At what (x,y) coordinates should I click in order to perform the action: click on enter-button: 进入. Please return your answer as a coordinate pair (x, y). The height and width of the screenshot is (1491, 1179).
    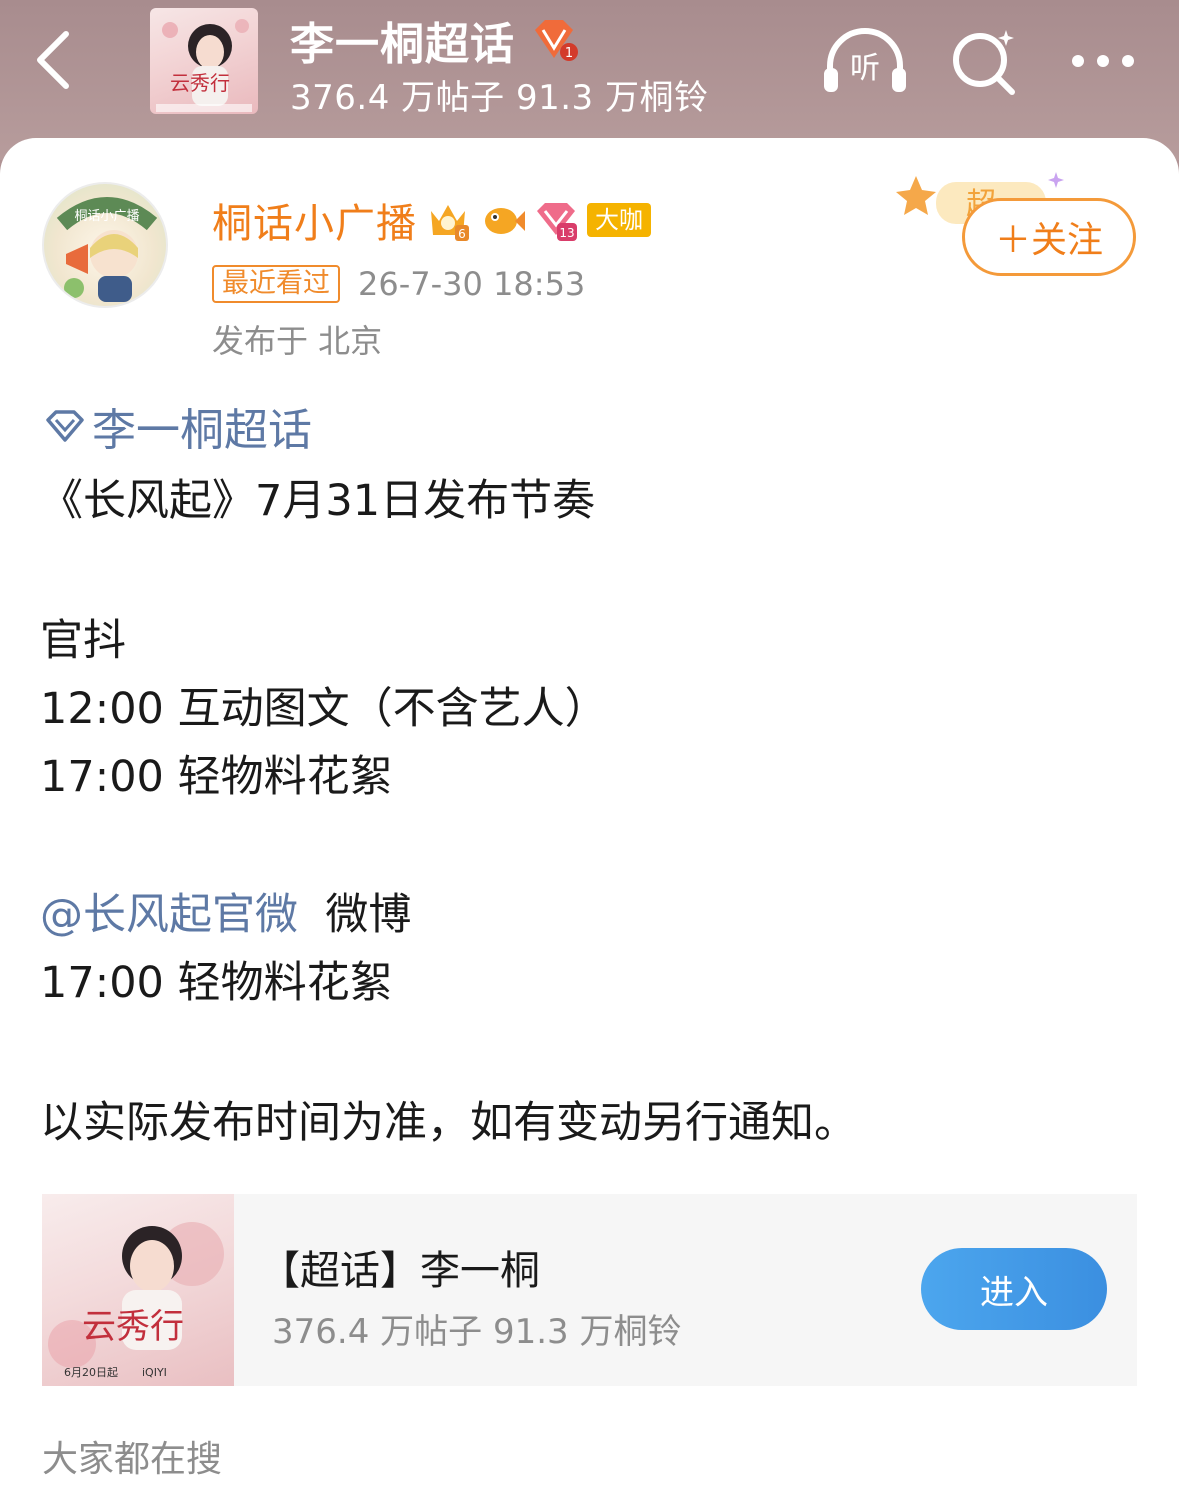
    Looking at the image, I should click on (1014, 1289).